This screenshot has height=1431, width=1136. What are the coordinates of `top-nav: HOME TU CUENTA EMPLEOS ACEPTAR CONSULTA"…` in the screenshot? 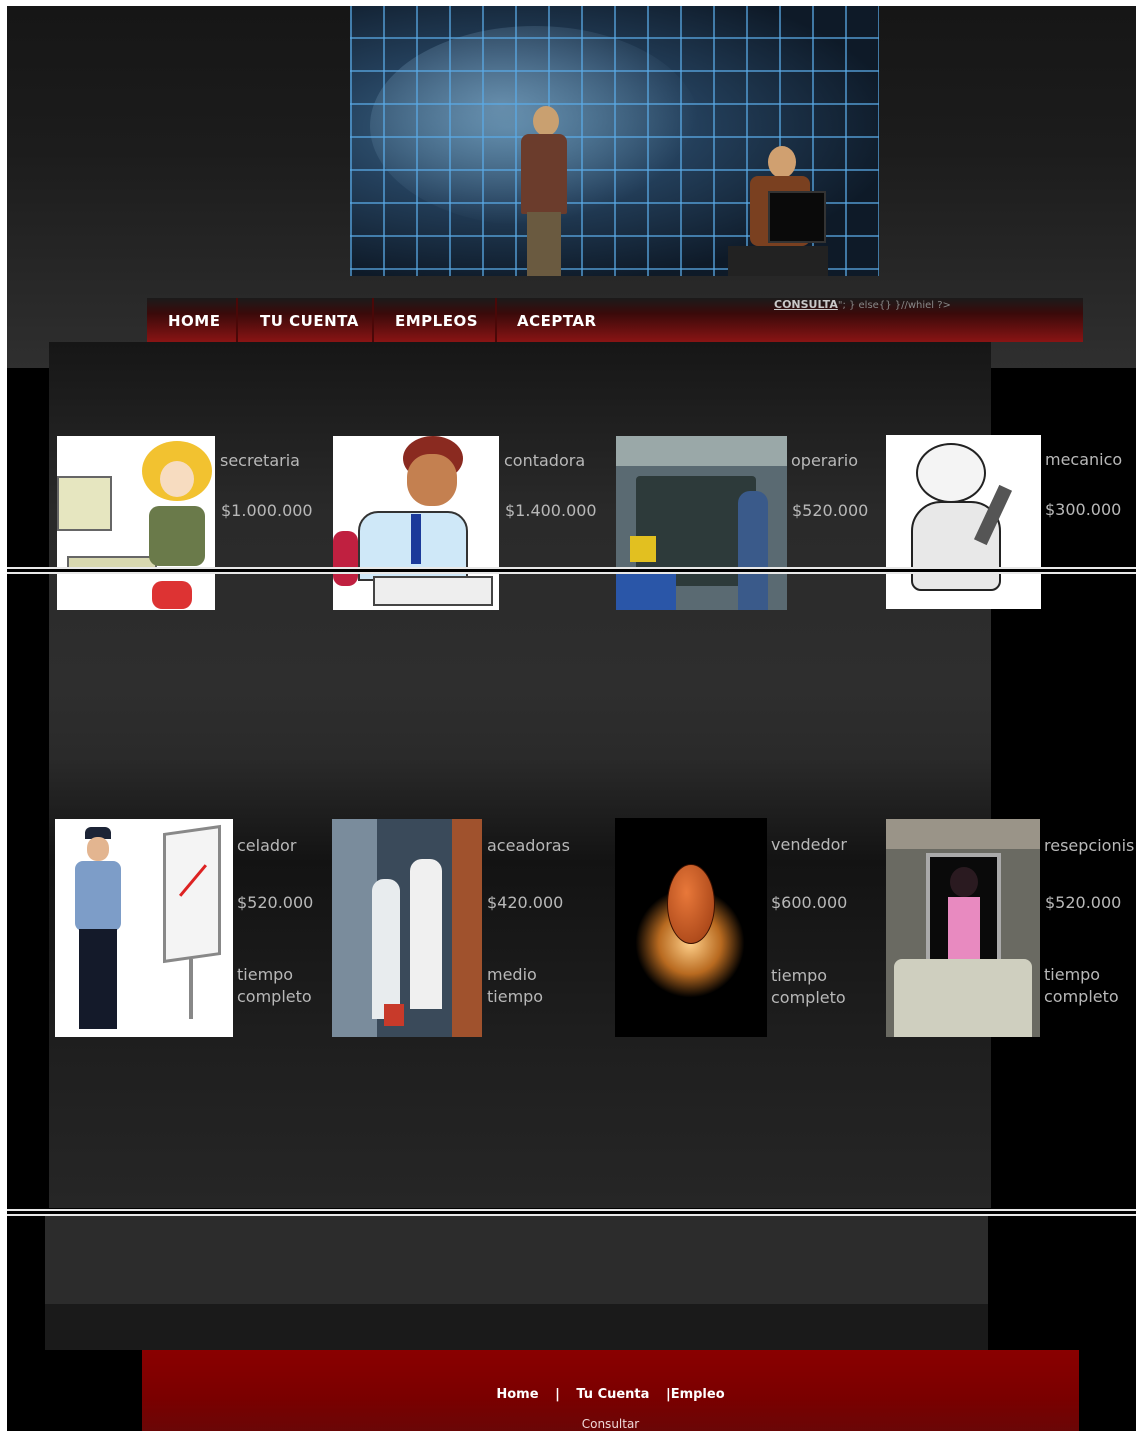 It's located at (615, 320).